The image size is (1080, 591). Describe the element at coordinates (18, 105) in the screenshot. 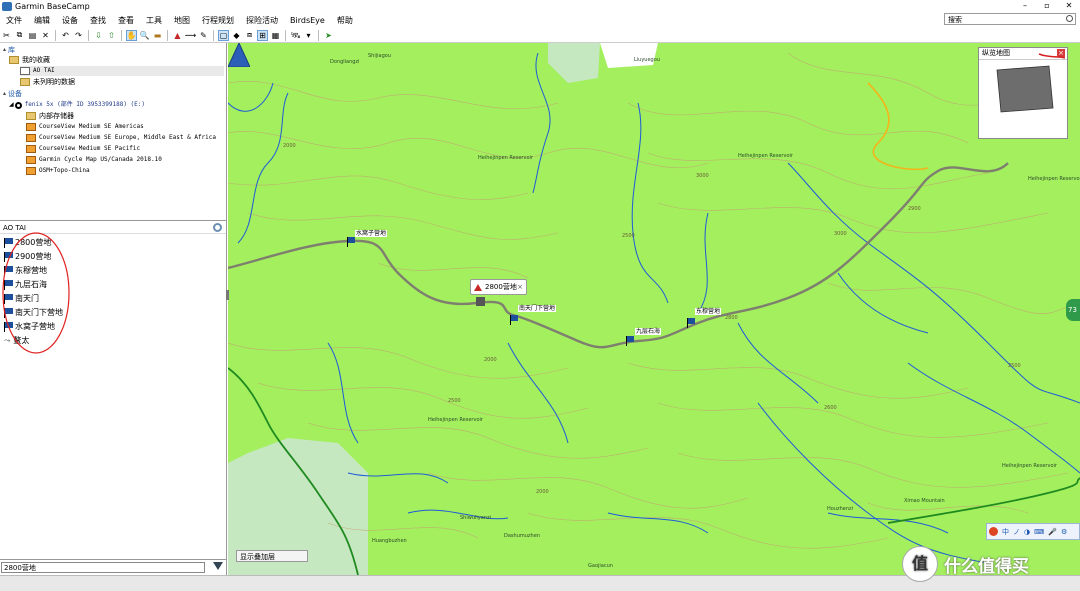

I see `watch-icon` at that location.